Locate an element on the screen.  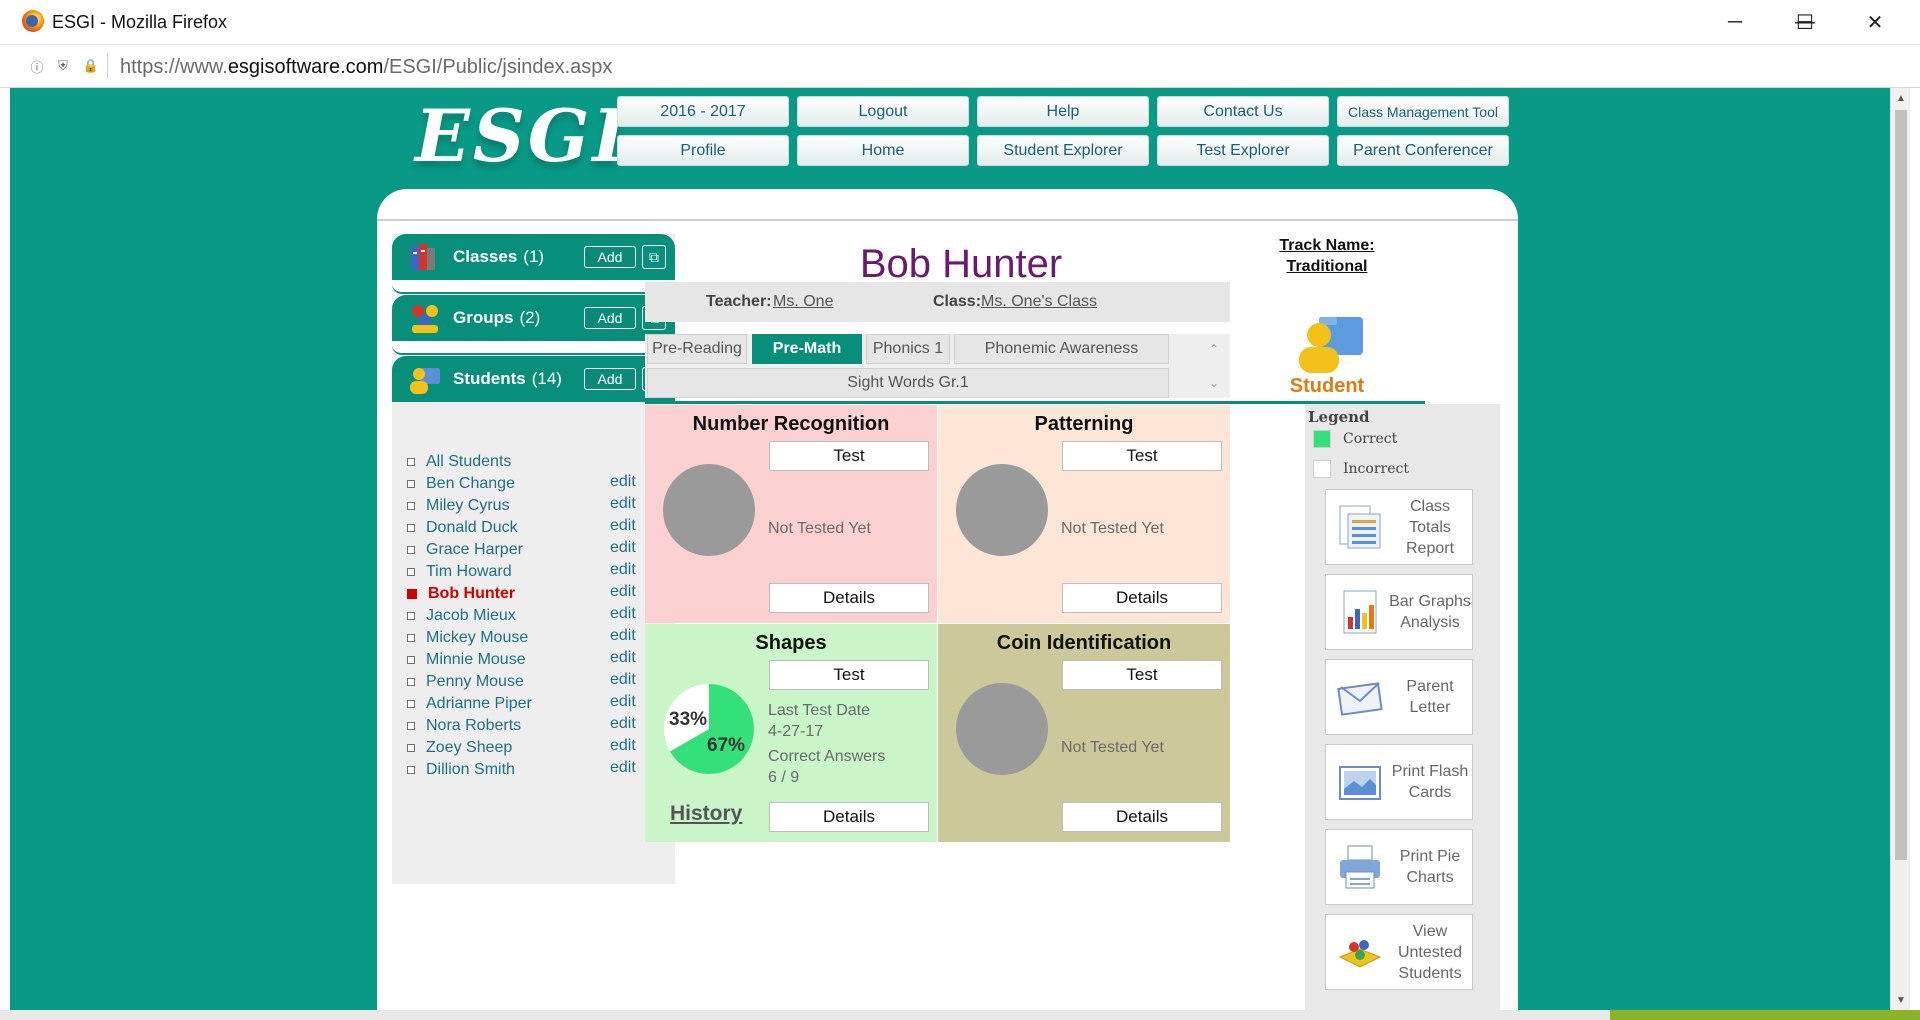
tabs-scroll-up-icon: ⌃ is located at coordinates (1214, 349).